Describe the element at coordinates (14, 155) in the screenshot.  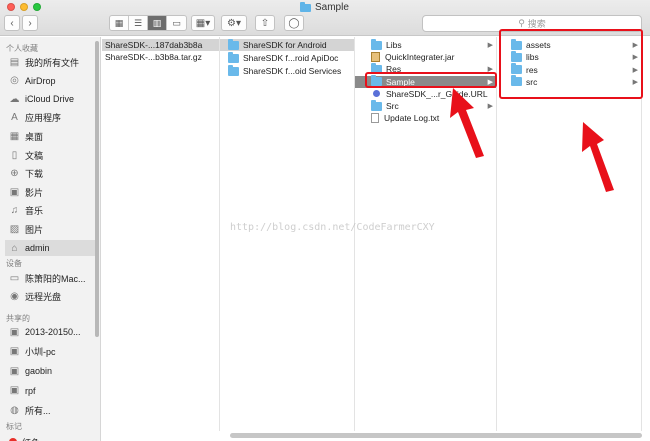
I see `documents-icon: ▯` at that location.